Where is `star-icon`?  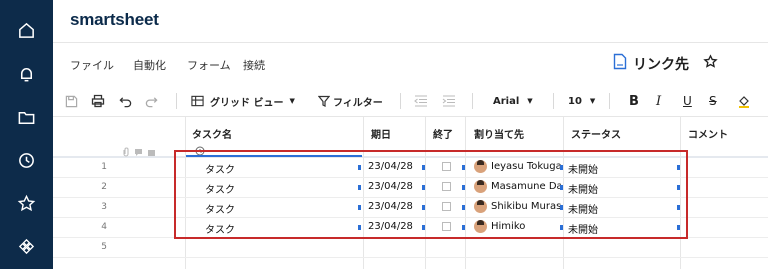
star-icon is located at coordinates (26, 203).